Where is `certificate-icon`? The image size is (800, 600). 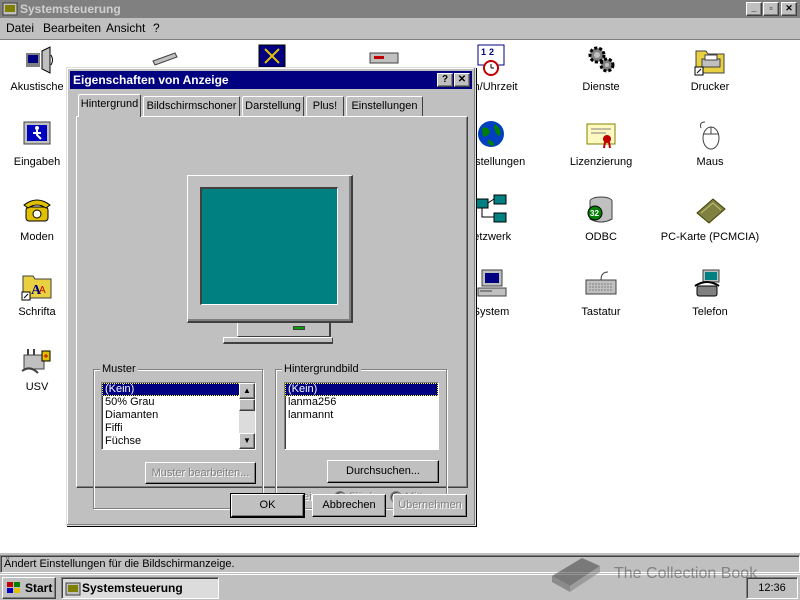
certificate-icon is located at coordinates (601, 135).